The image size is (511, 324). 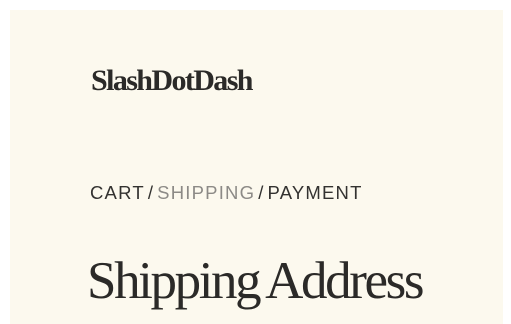 I want to click on breadcrumb-payment: PAYMENT, so click(x=315, y=192).